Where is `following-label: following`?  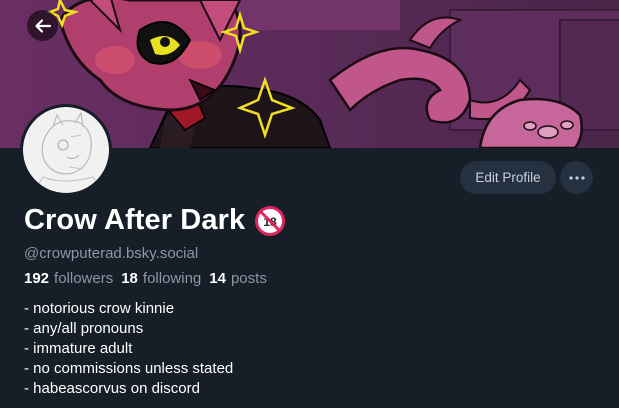 following-label: following is located at coordinates (172, 278).